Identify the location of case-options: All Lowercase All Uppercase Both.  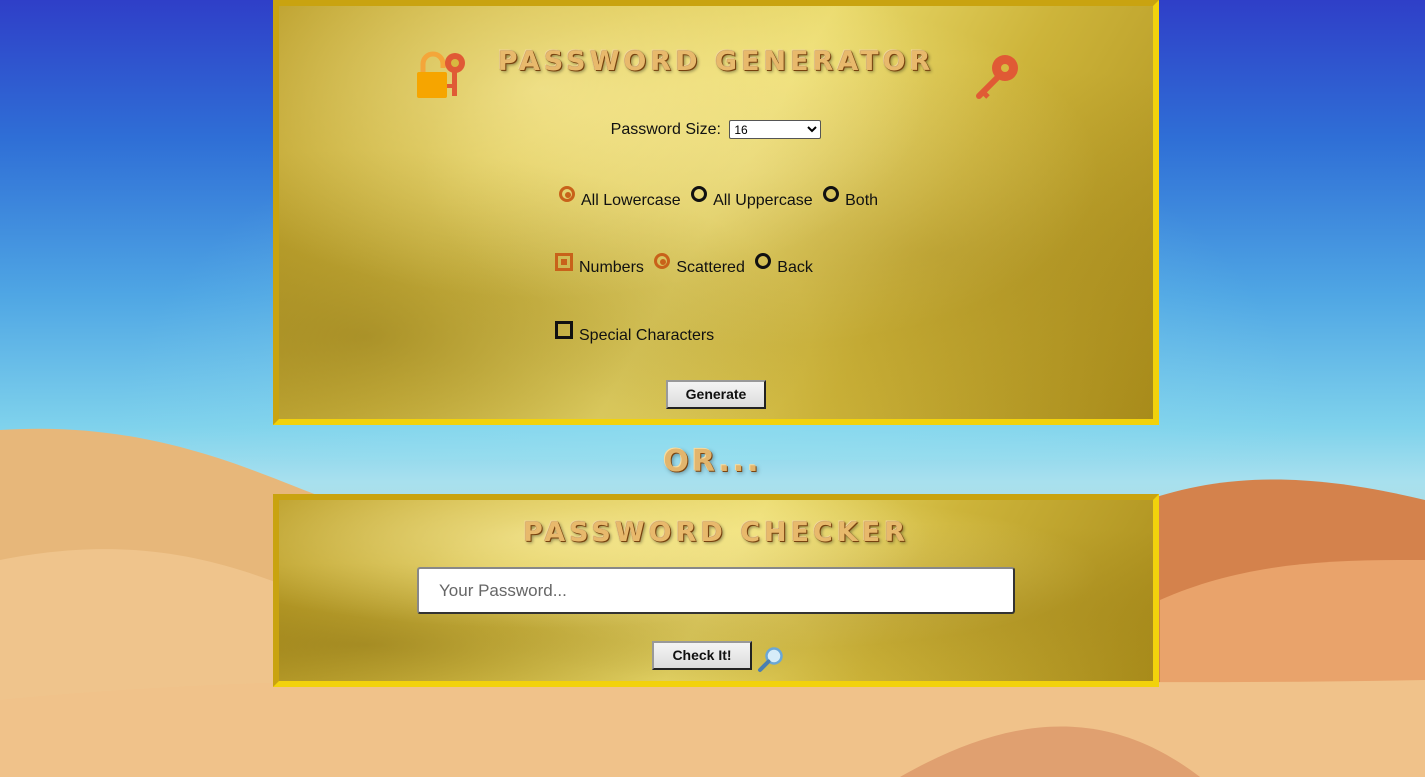
(721, 198).